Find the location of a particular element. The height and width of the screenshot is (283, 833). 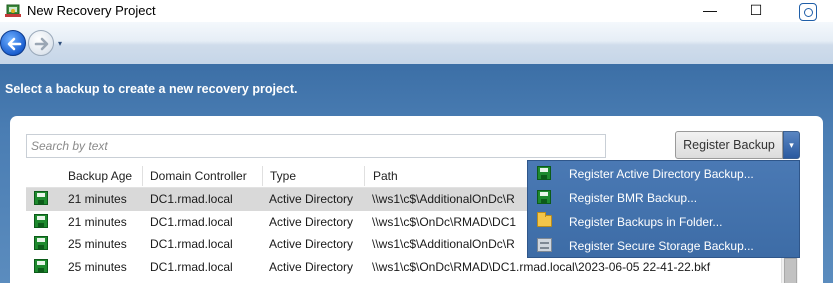

column-header-domain-controller: Domain Controller is located at coordinates (198, 176).